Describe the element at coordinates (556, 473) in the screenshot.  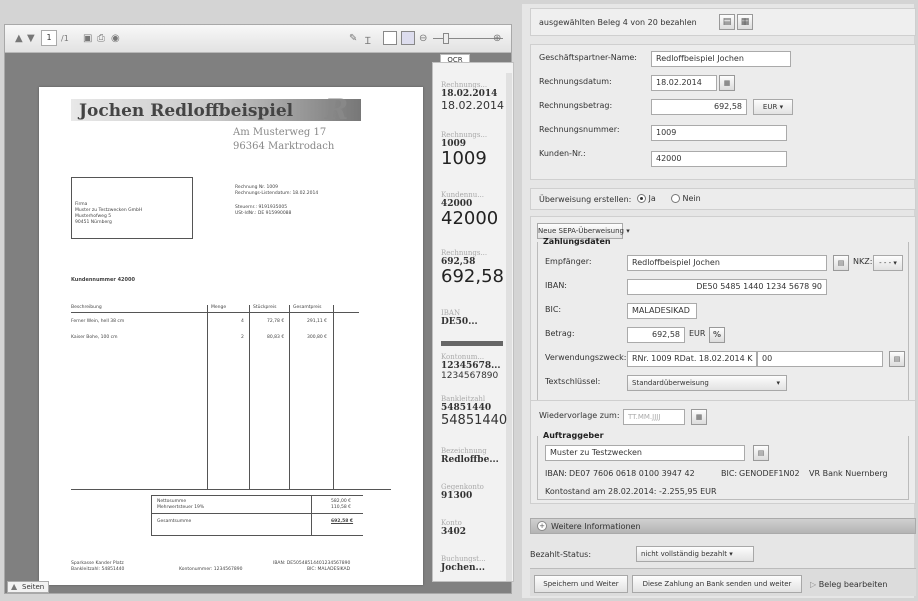
I see `originator-iban-label: IBAN:` at that location.